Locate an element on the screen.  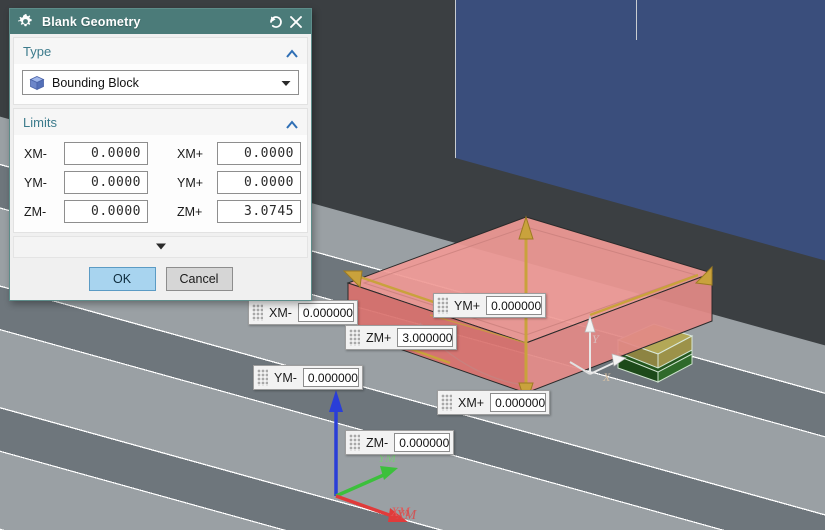
limit-label-xm-plus: XM+ is located at coordinates (190, 153).